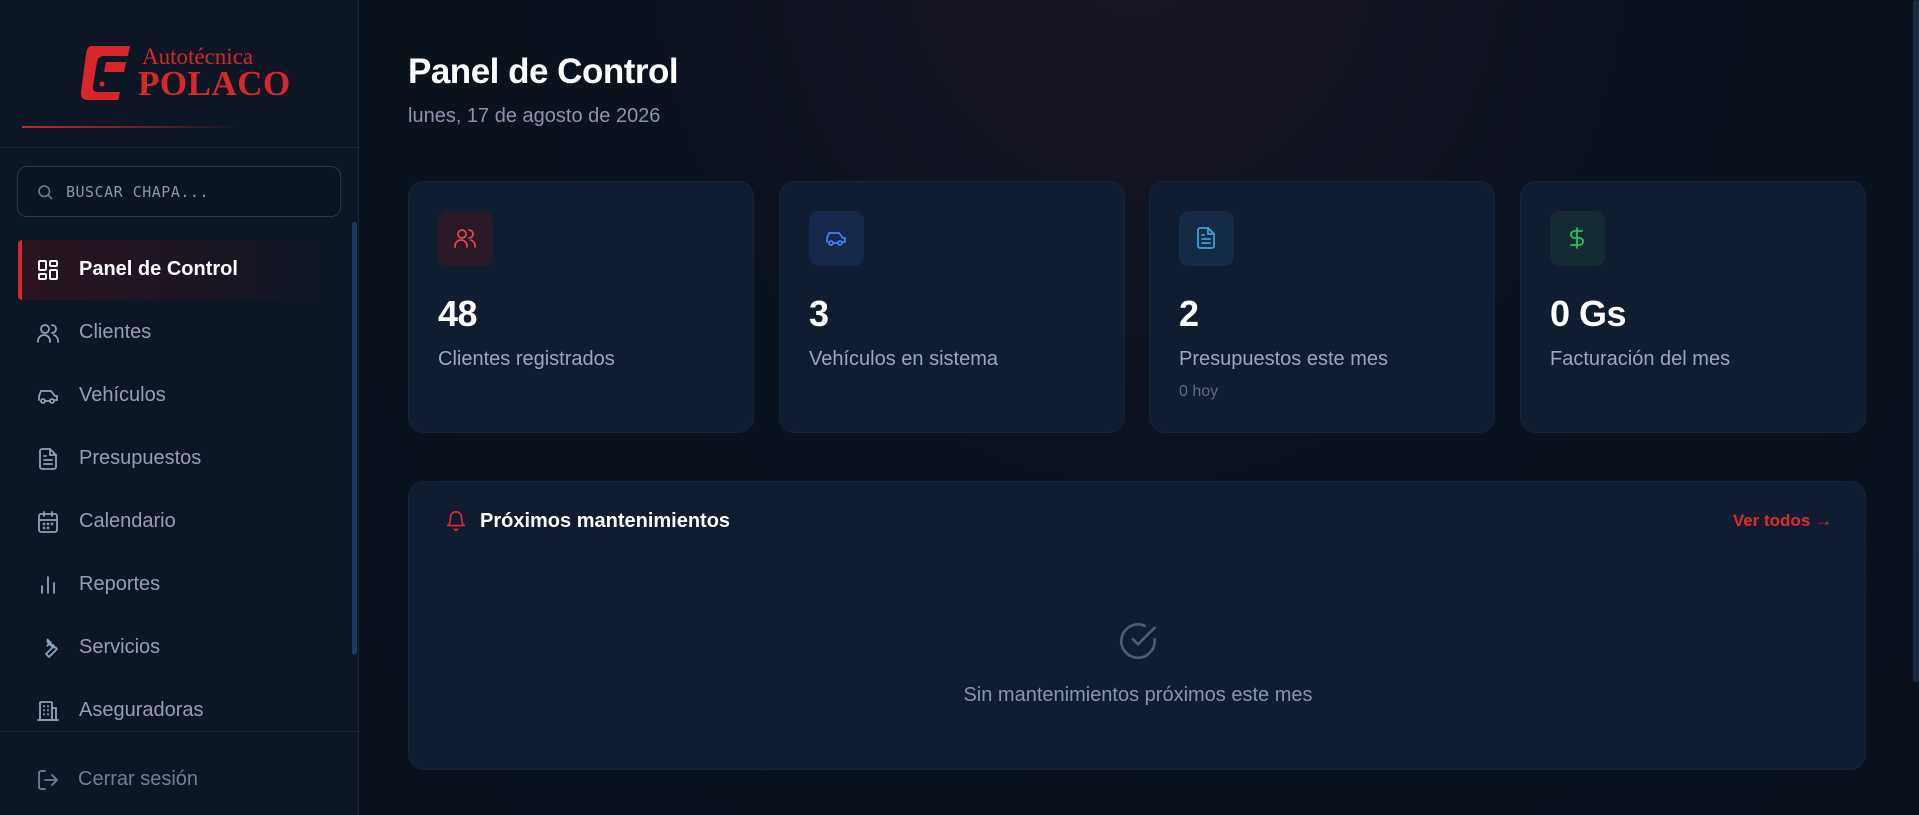  I want to click on stat-card-vehiculos: 3 Vehículos en sistema, so click(952, 307).